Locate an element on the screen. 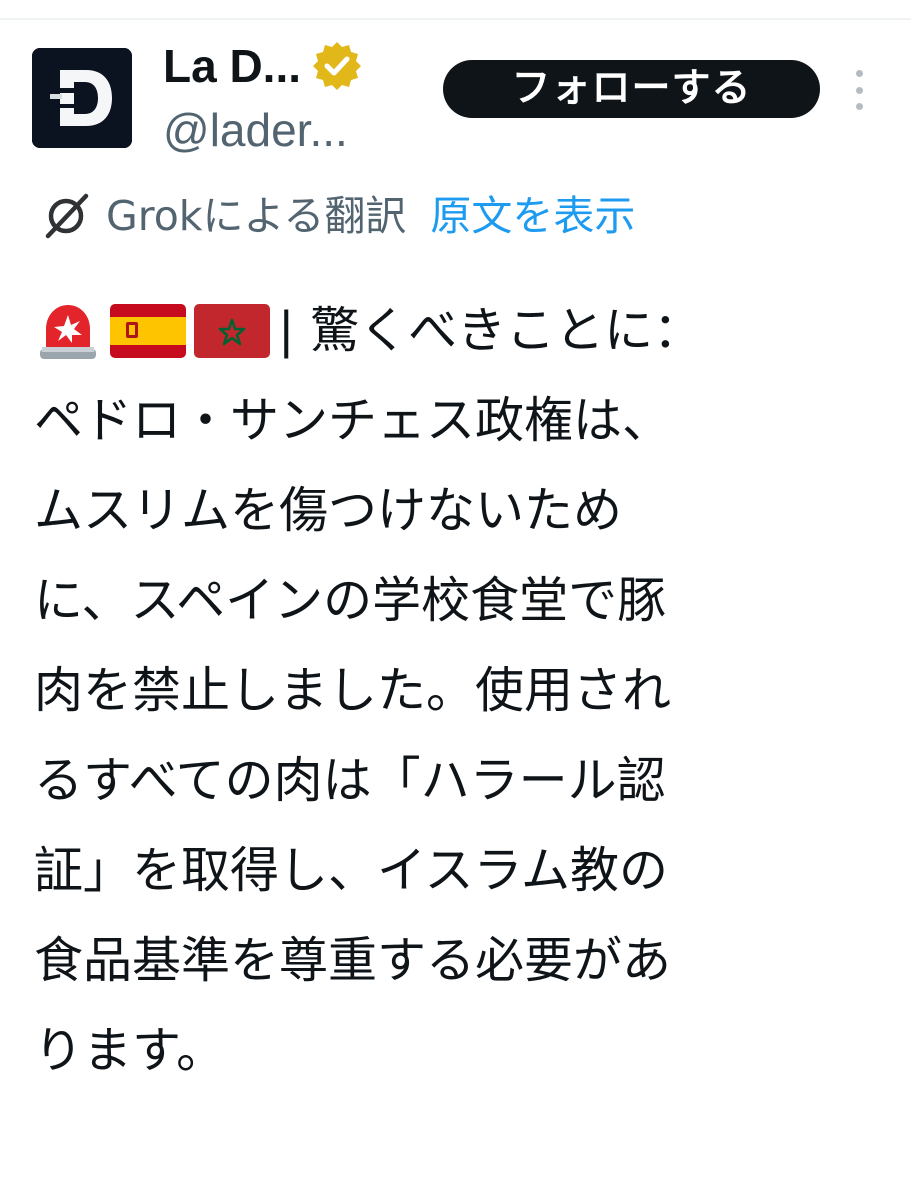 This screenshot has width=911, height=1199. tweet-line-4: に、スペインの学校食堂で豚 is located at coordinates (350, 600).